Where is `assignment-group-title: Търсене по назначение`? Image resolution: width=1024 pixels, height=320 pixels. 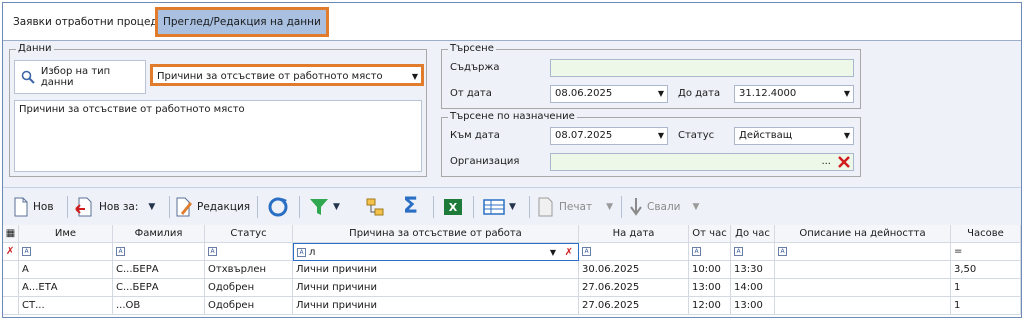
assignment-group-title: Търсене по назначение is located at coordinates (512, 116).